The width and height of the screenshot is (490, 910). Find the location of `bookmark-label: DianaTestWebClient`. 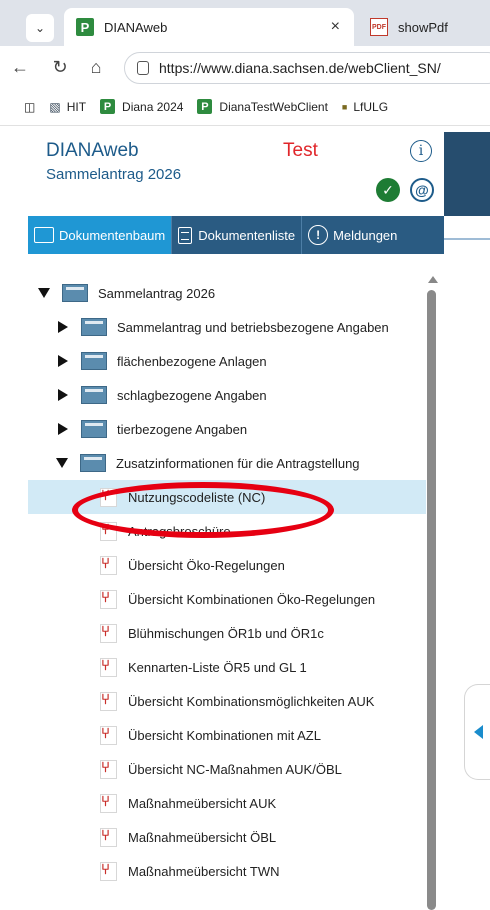

bookmark-label: DianaTestWebClient is located at coordinates (273, 106).